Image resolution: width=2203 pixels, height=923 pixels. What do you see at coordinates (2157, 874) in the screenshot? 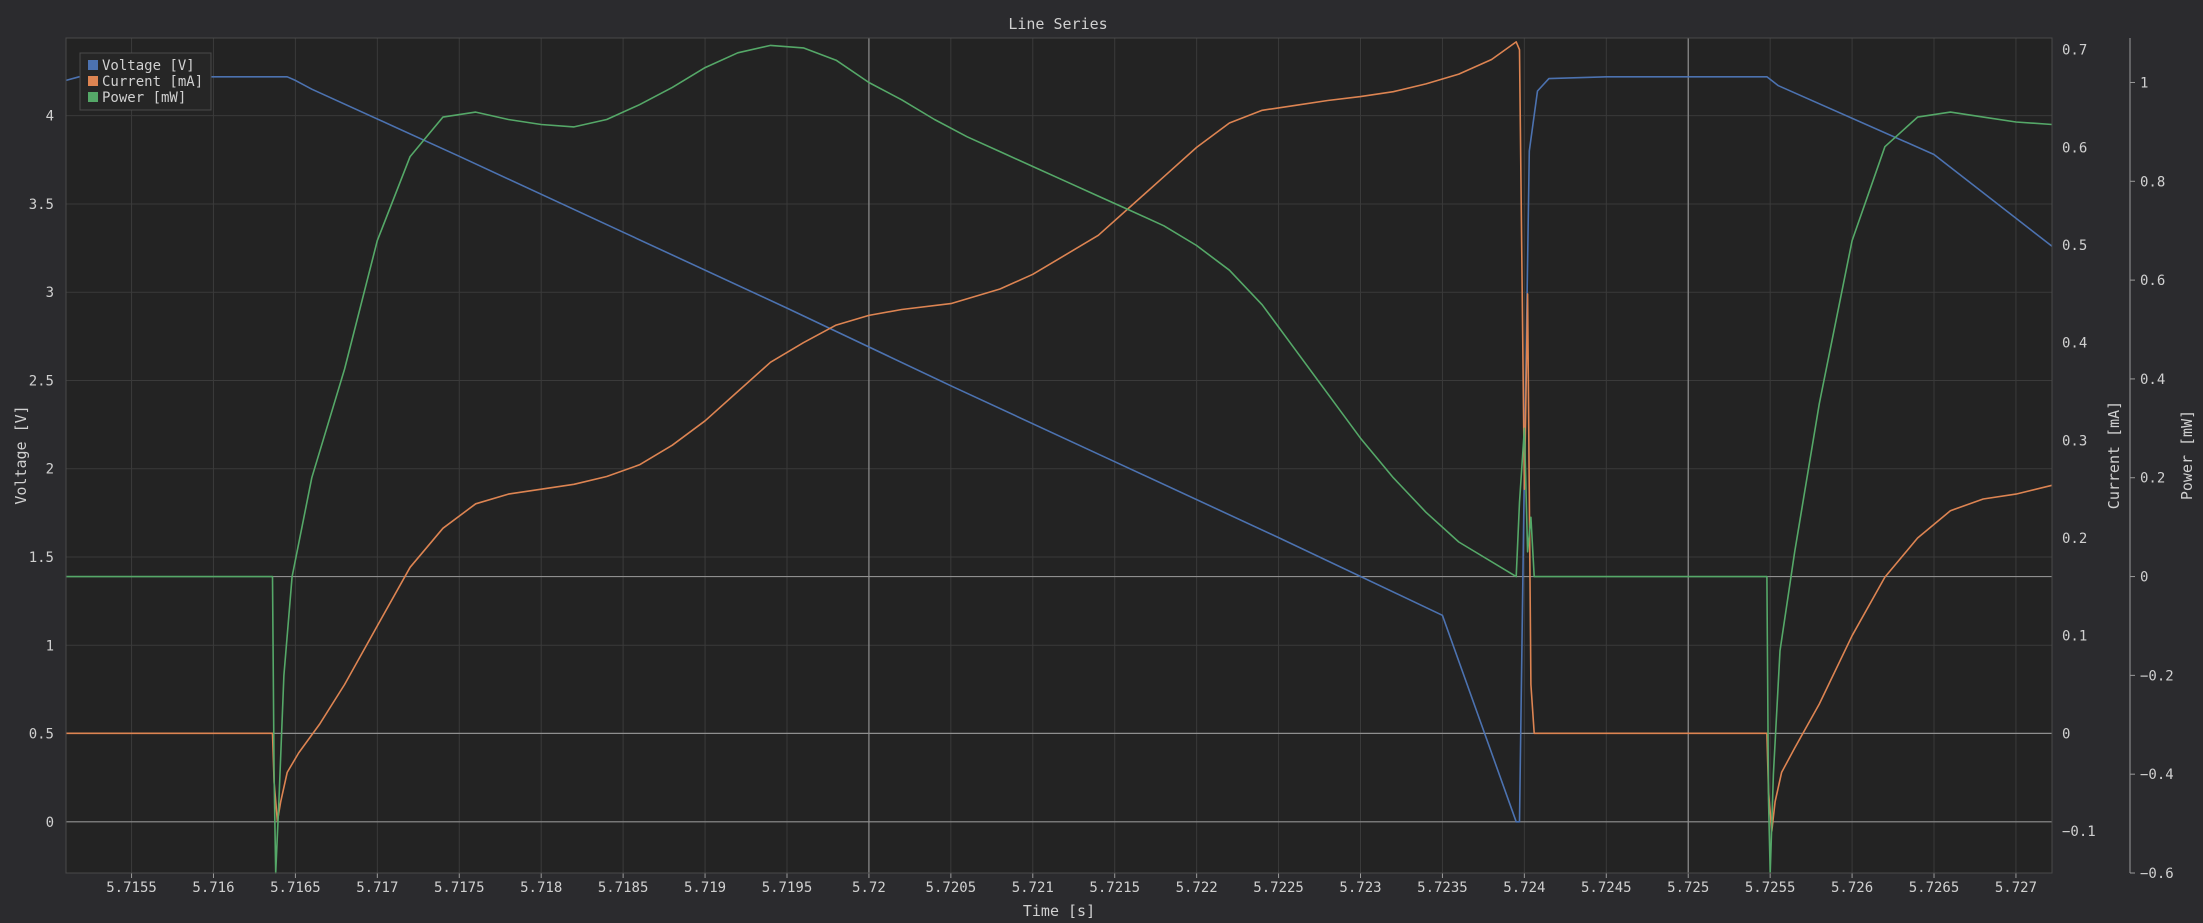
I see `power-tick-label: −0.6` at bounding box center [2157, 874].